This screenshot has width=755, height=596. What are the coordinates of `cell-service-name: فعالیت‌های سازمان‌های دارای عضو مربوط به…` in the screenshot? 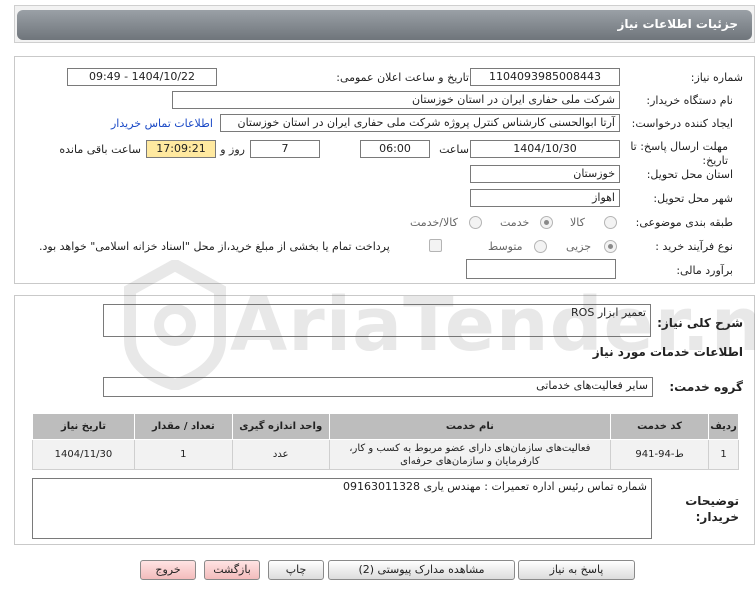 It's located at (470, 454).